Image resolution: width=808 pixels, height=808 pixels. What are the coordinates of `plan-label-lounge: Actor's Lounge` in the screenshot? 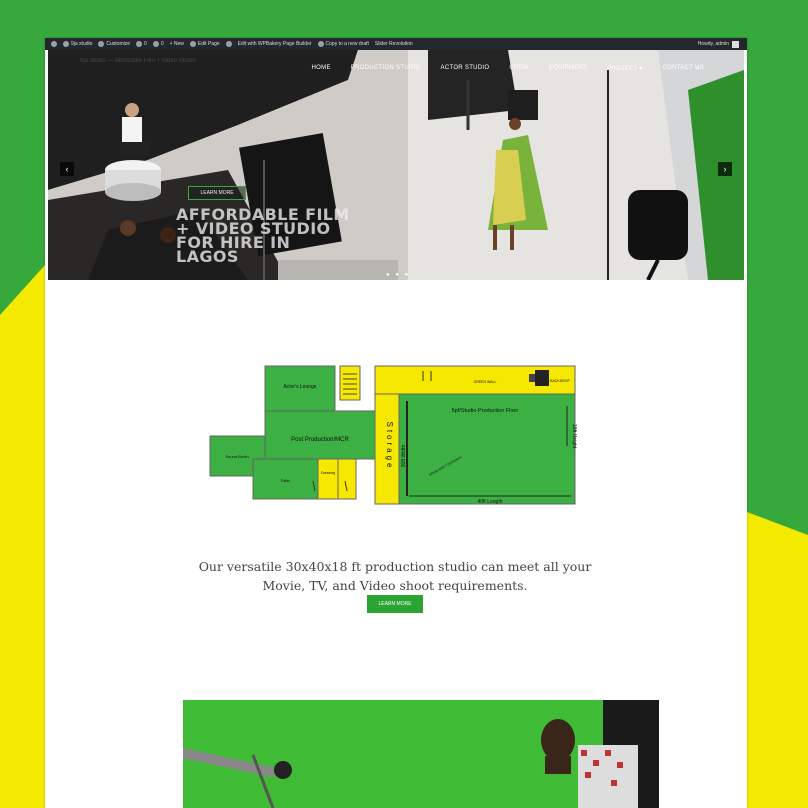 It's located at (299, 387).